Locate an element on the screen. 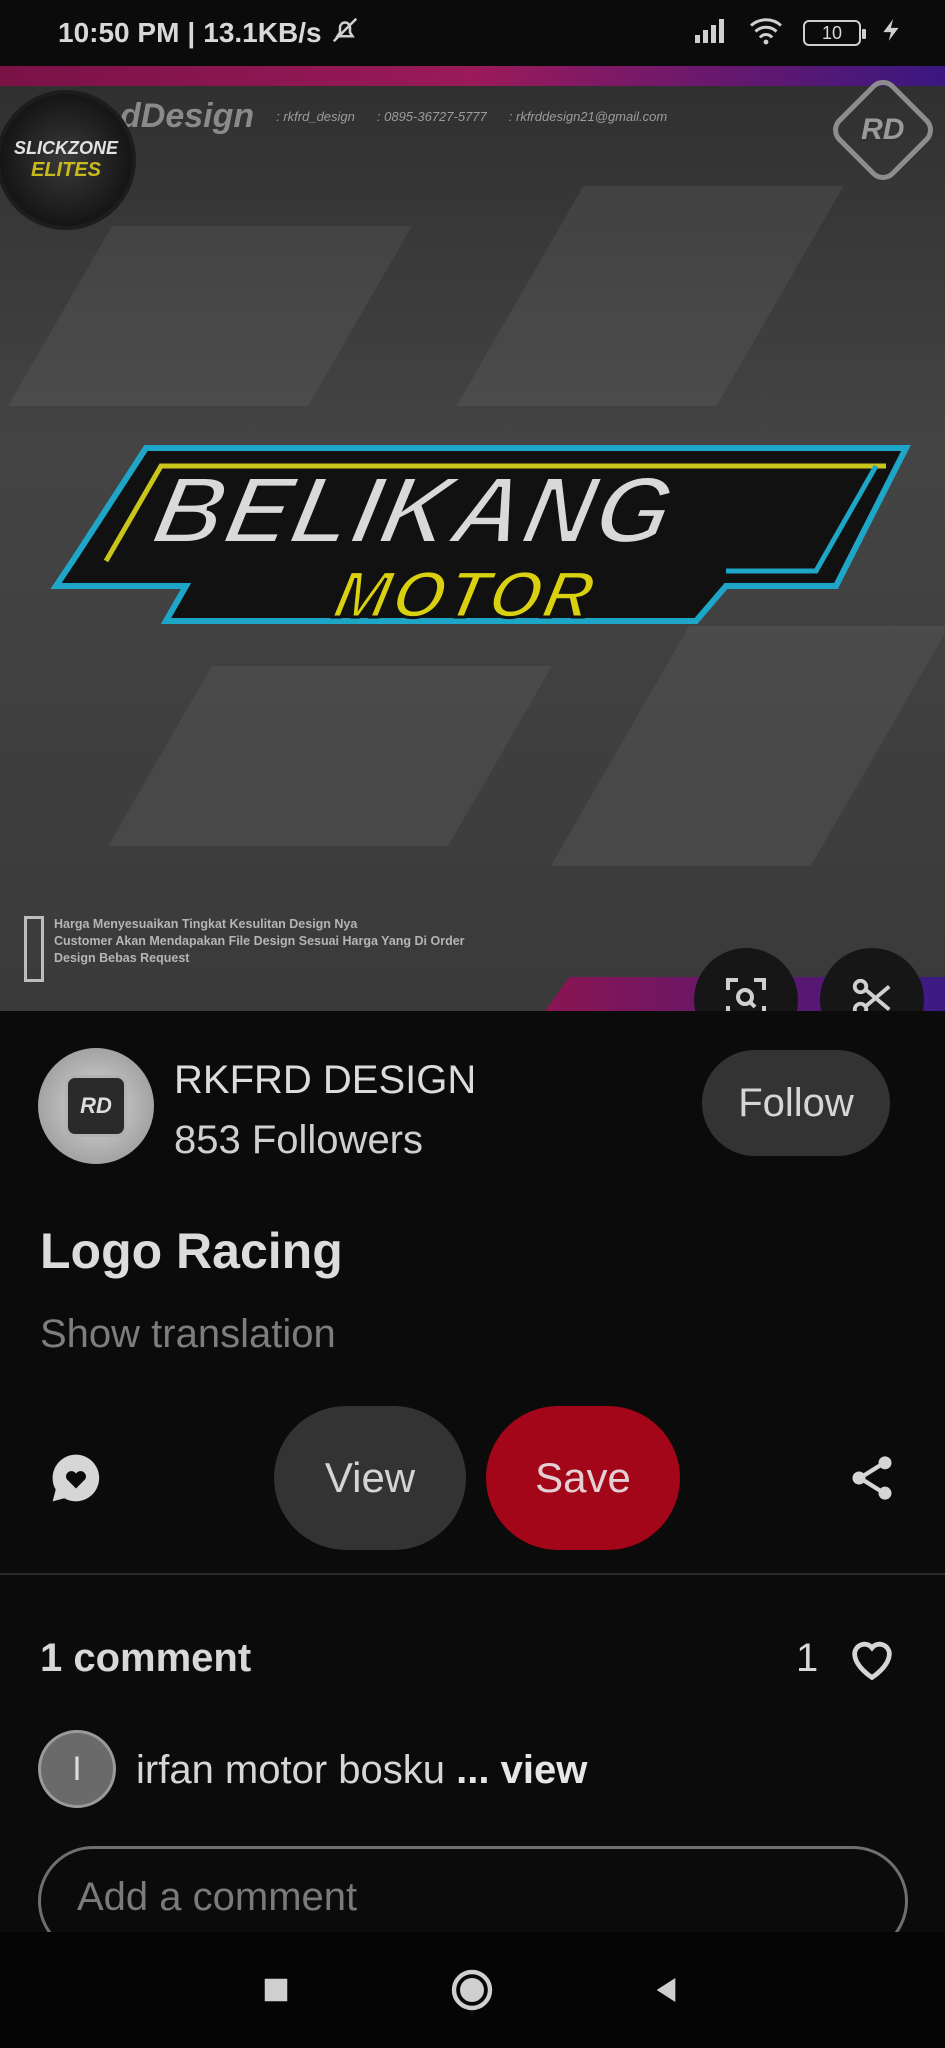  heart-icon is located at coordinates (872, 1658).